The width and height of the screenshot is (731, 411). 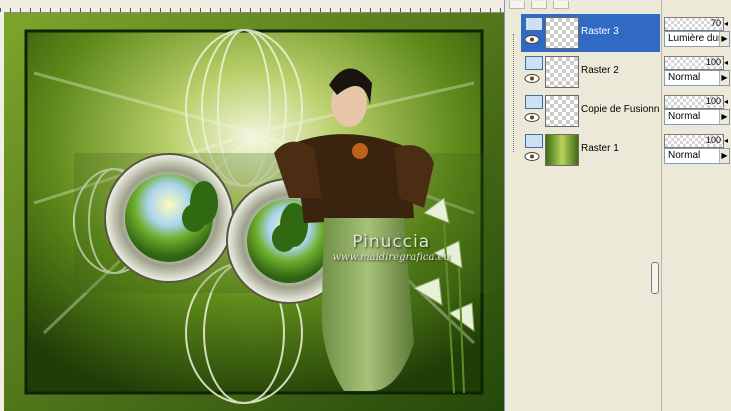 I want to click on layer-properties-button, so click(x=561, y=5).